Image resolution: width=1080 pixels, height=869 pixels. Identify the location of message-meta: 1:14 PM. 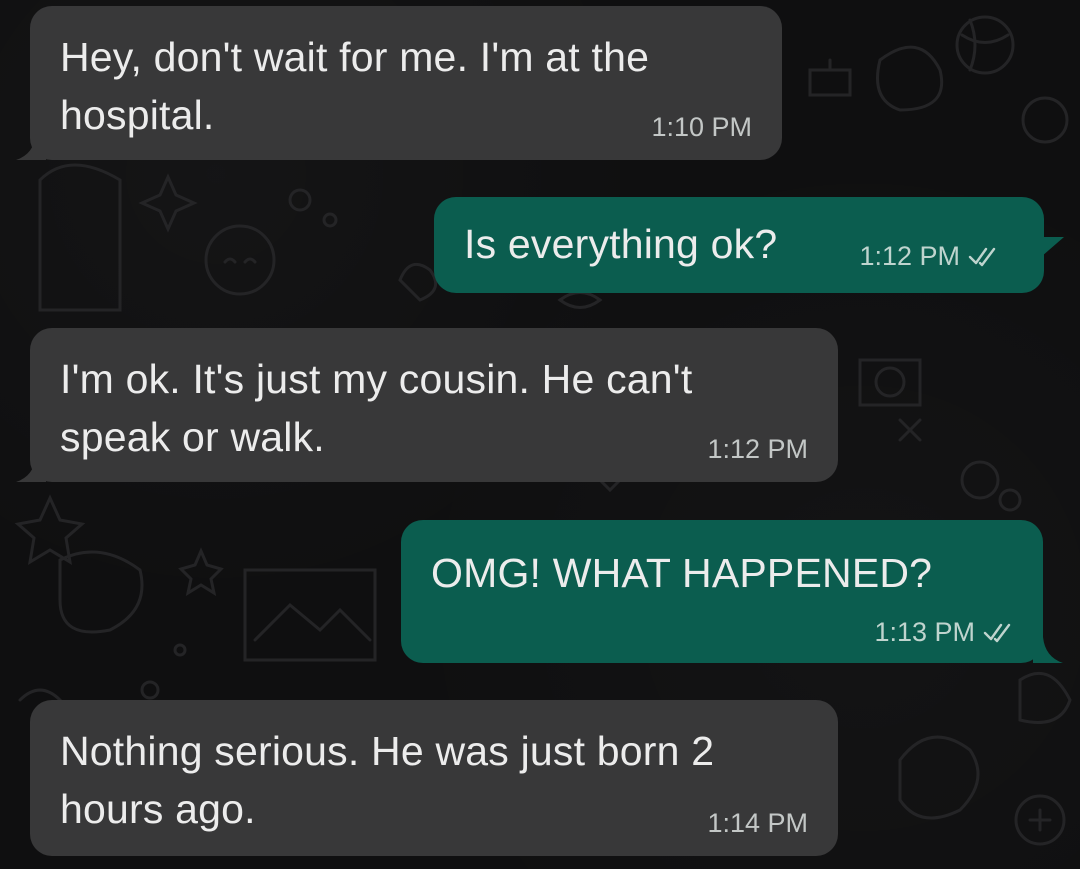
(757, 823).